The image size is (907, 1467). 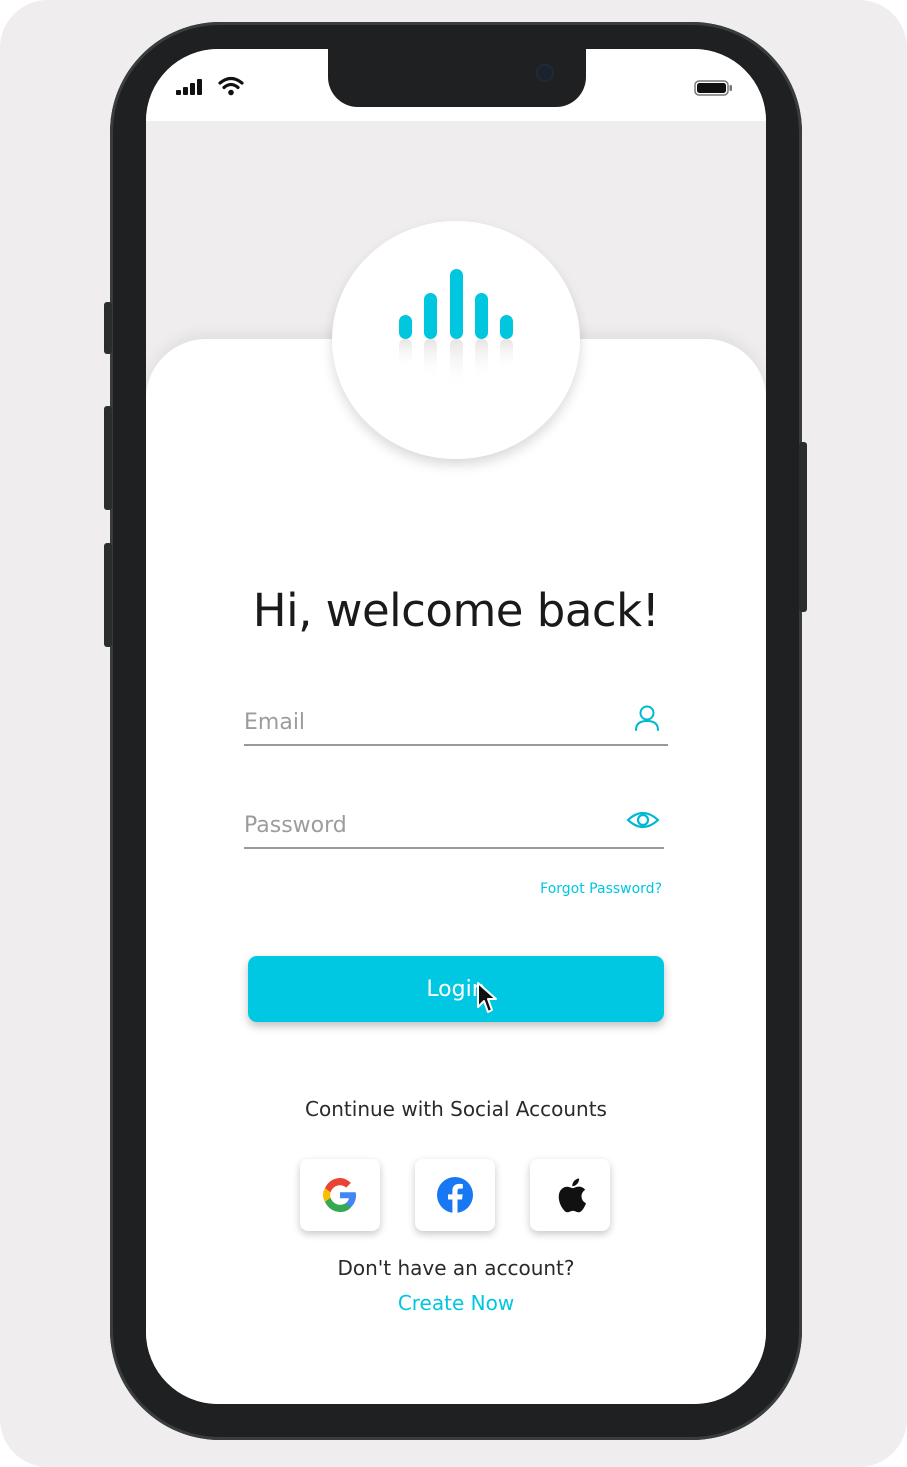 What do you see at coordinates (456, 1109) in the screenshot?
I see `social-accounts-title: Continue with Social Accounts` at bounding box center [456, 1109].